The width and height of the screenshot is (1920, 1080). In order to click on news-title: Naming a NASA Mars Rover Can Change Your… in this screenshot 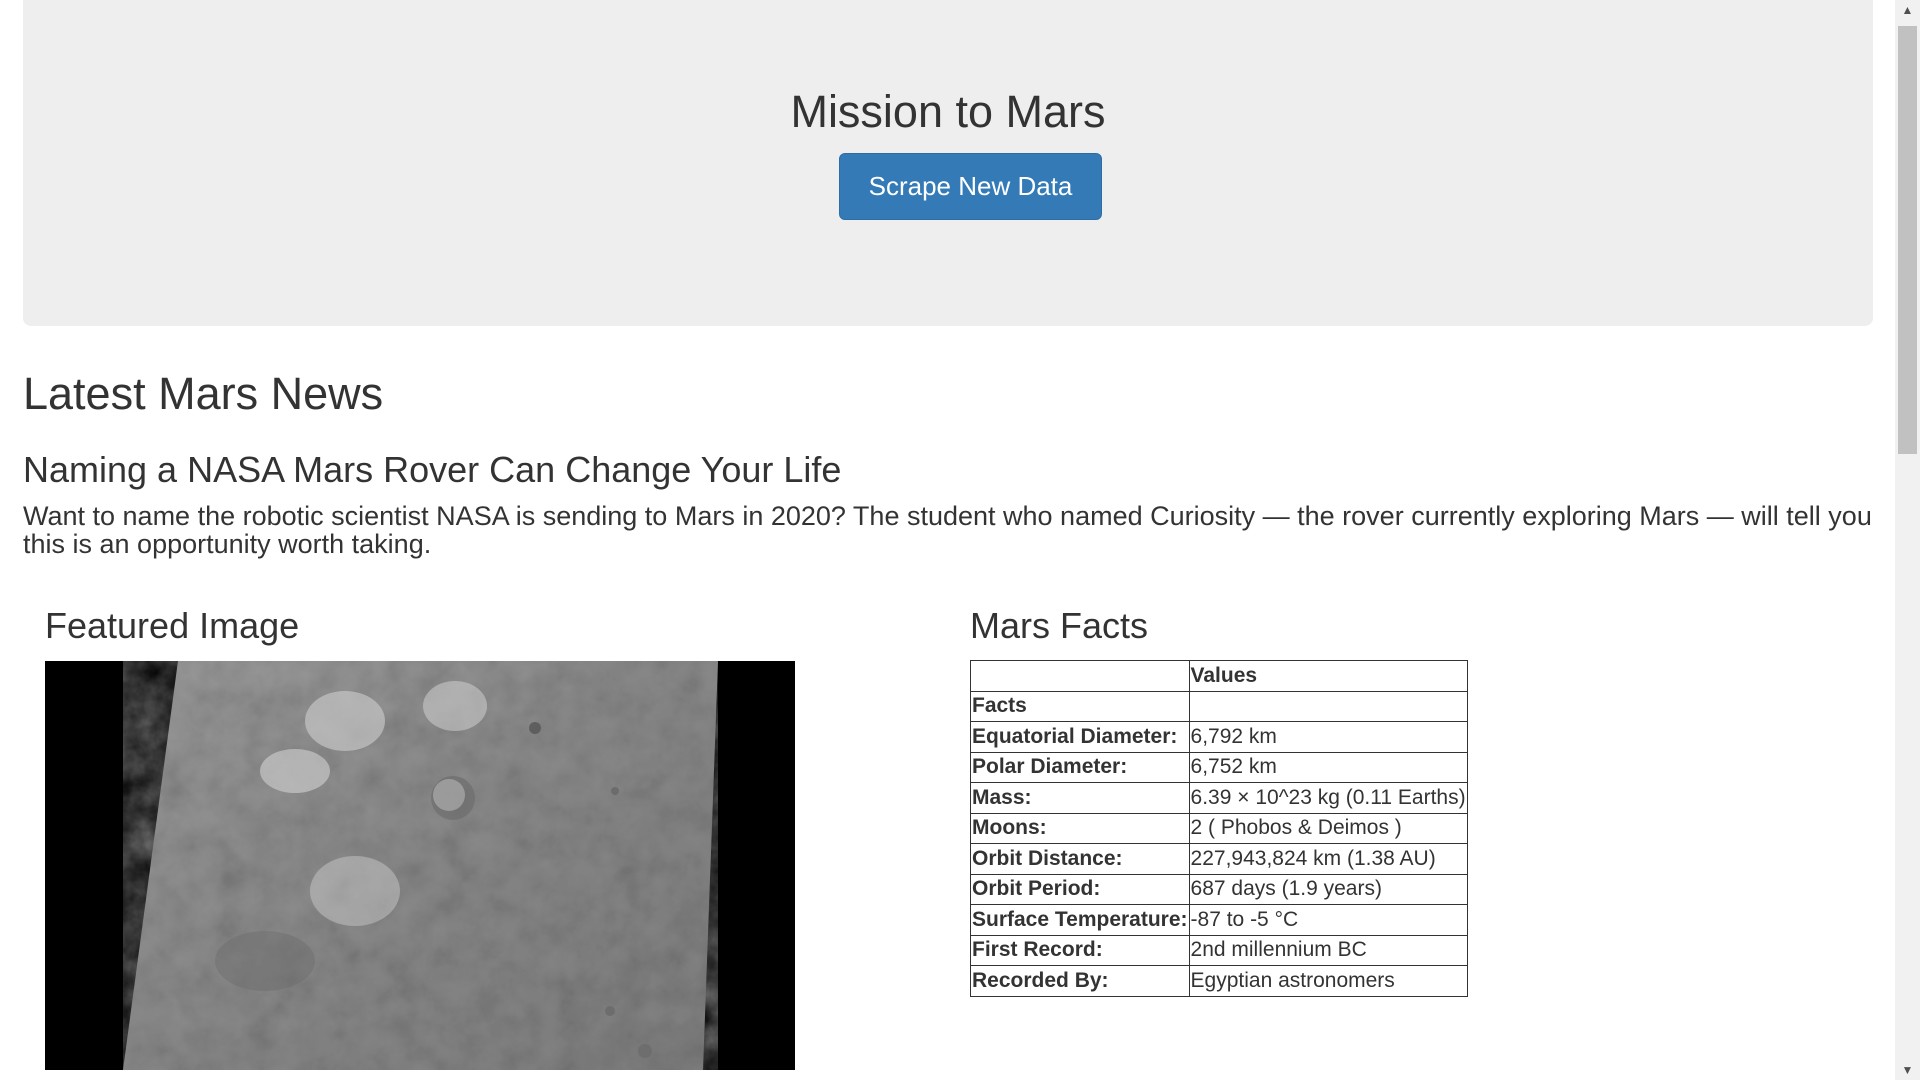, I will do `click(432, 469)`.